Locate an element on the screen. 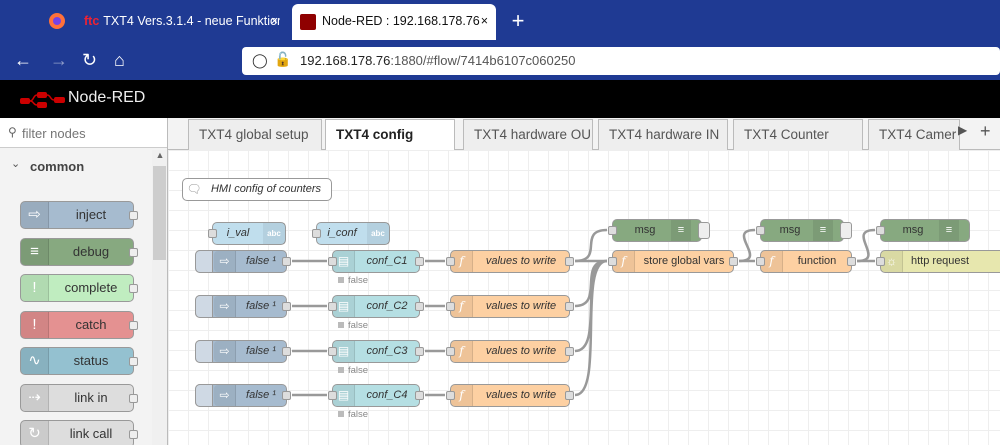  palette-node-link-call: ↻ link call is located at coordinates (79, 432).